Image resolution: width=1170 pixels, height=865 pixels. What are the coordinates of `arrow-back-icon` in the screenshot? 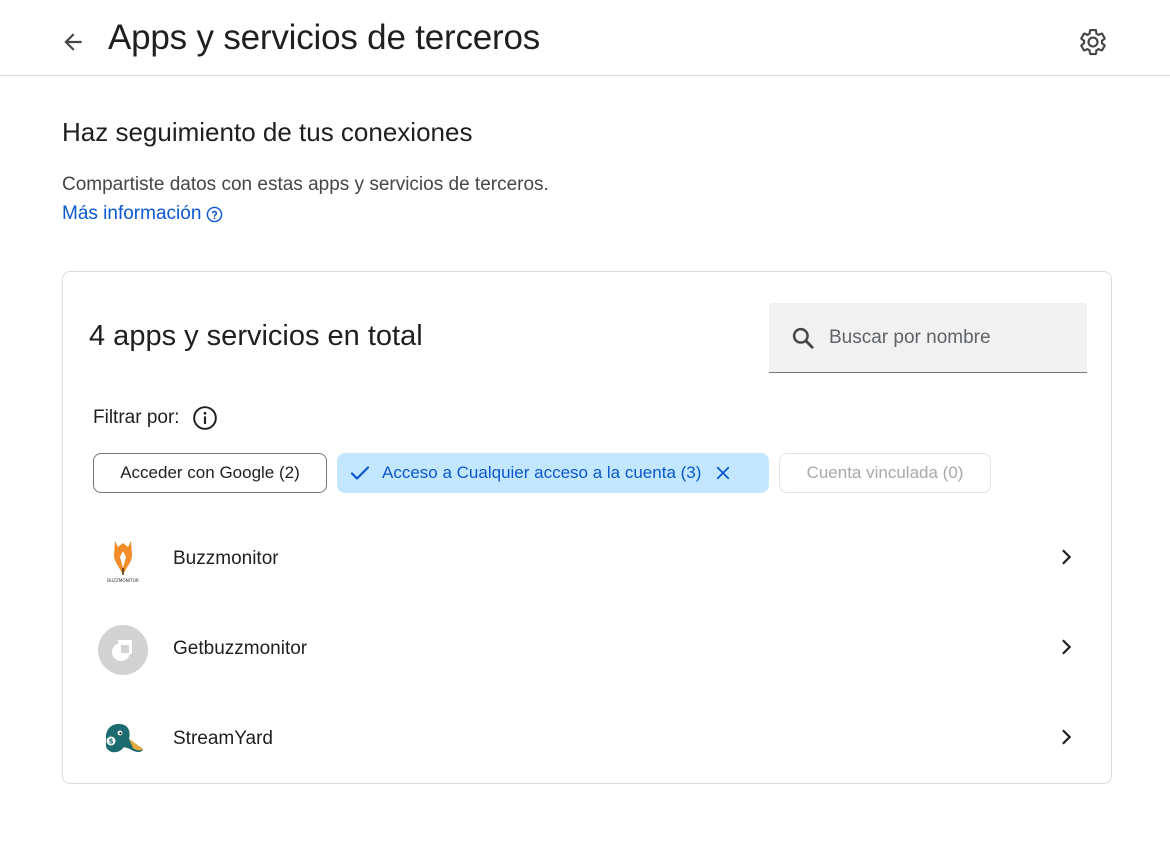 It's located at (73, 42).